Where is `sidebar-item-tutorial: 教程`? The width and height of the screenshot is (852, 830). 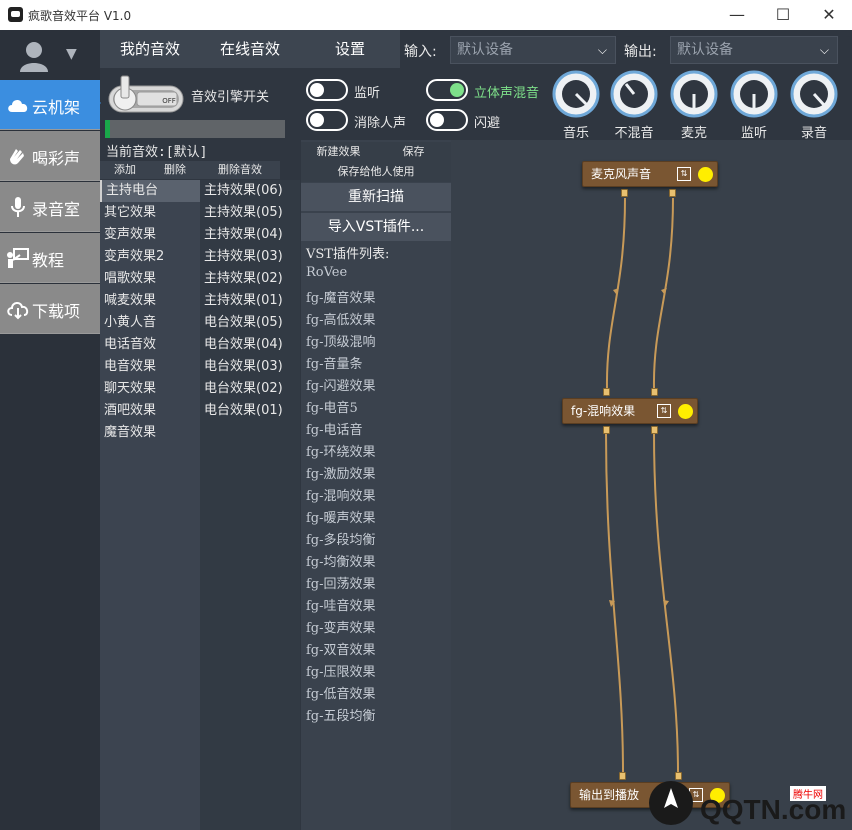
sidebar-item-tutorial: 教程 is located at coordinates (50, 258).